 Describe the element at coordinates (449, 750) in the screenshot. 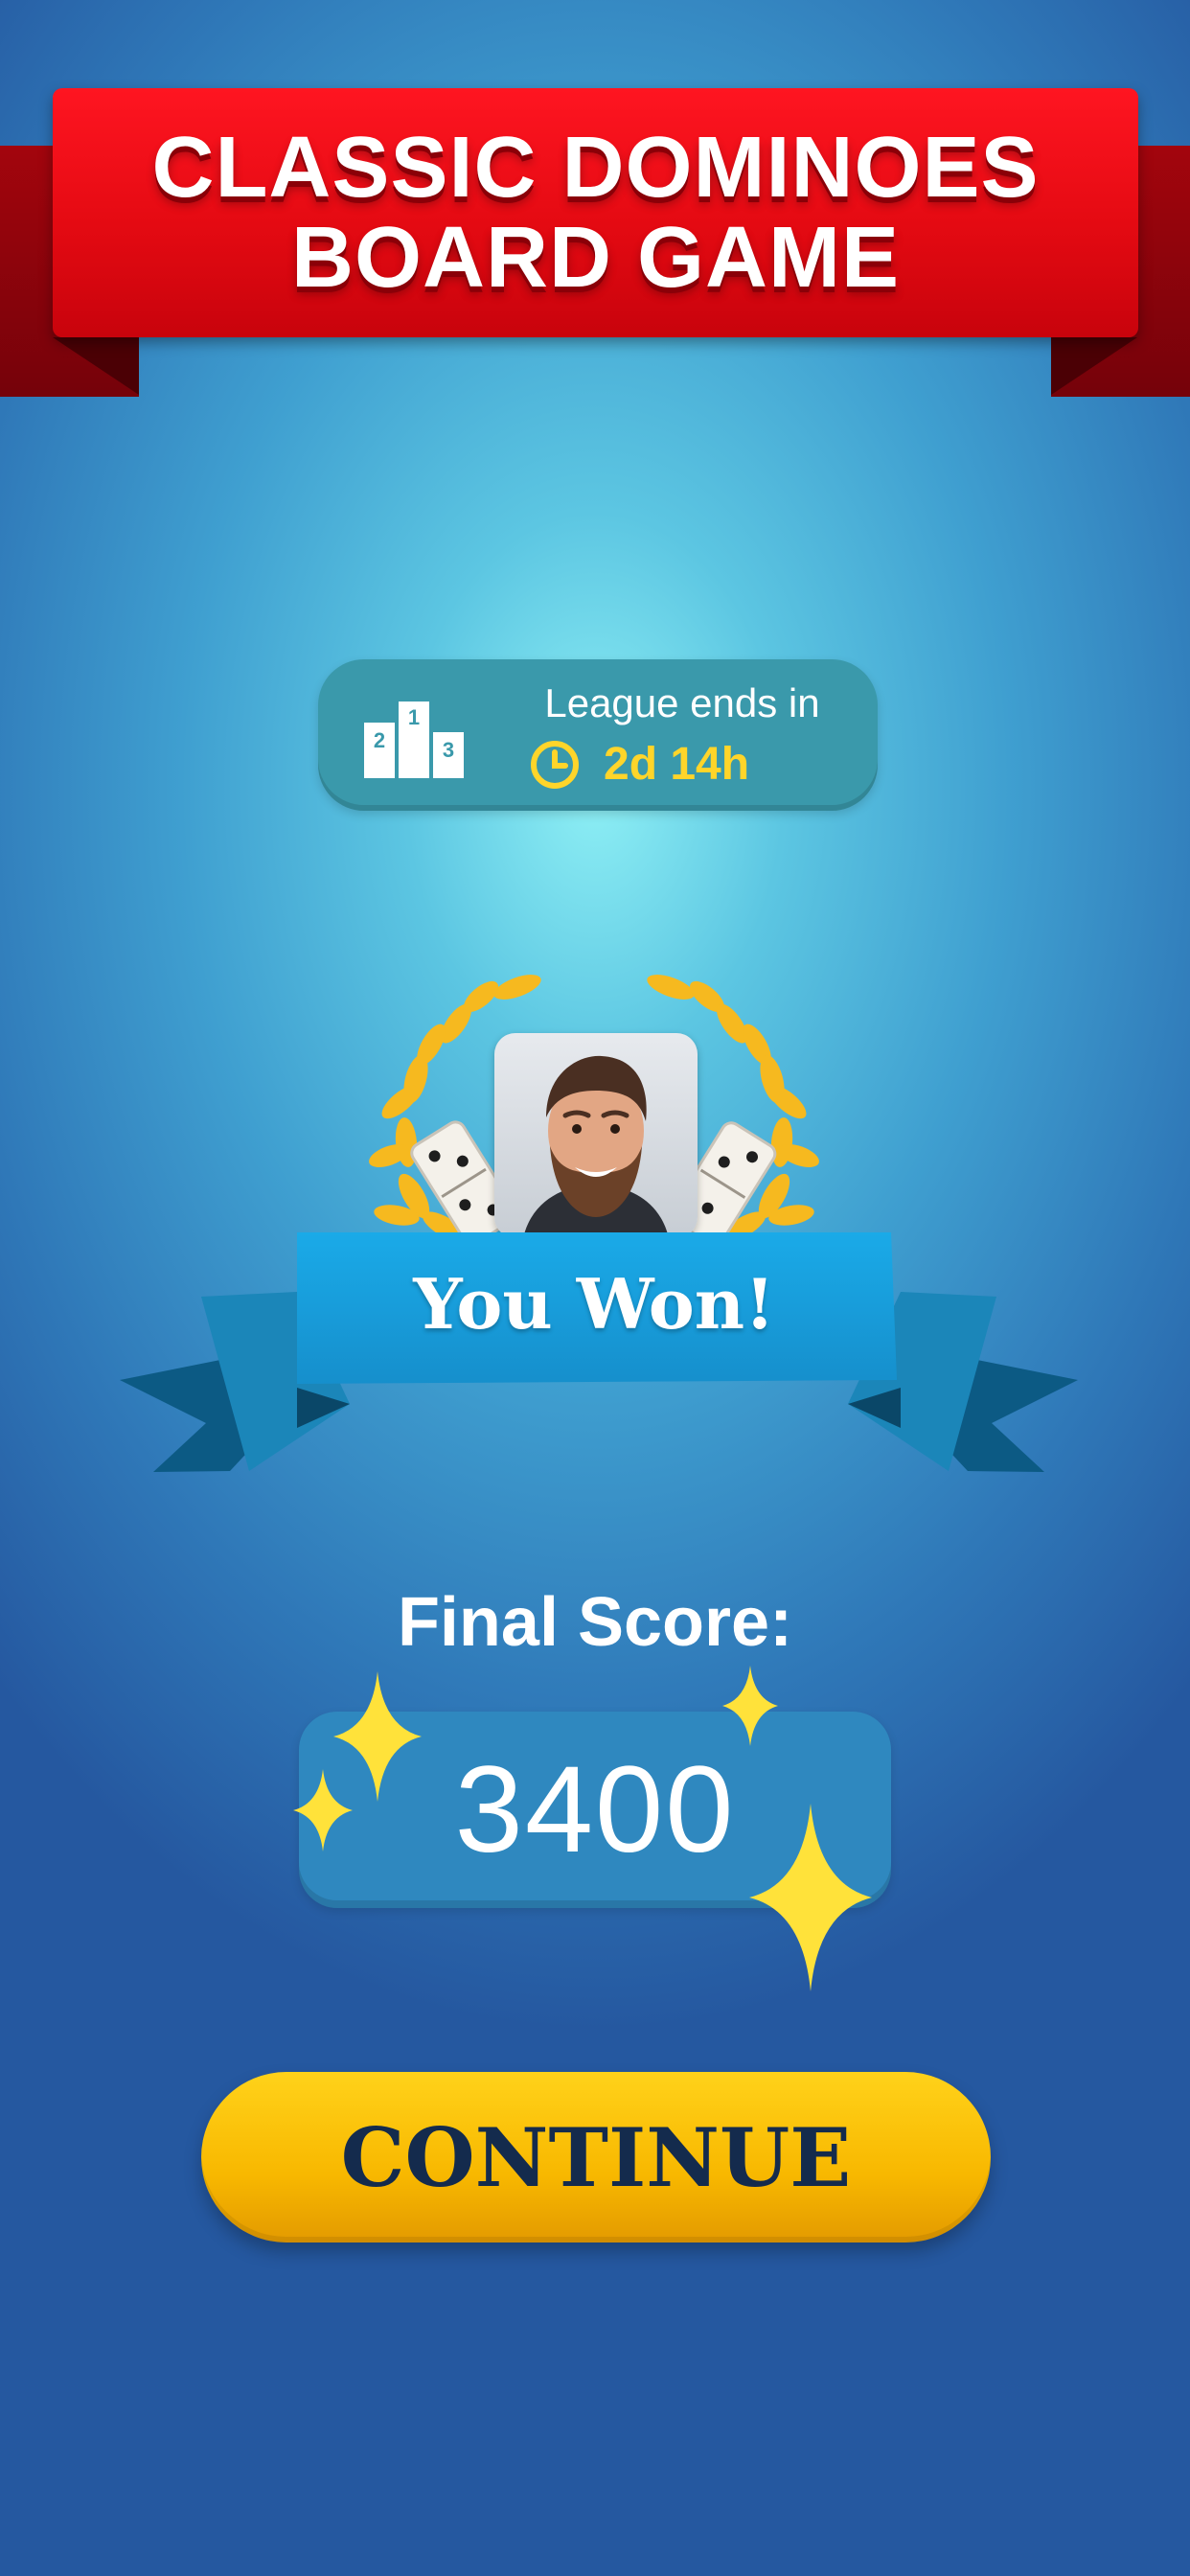

I see `podium-label-3: 3` at that location.